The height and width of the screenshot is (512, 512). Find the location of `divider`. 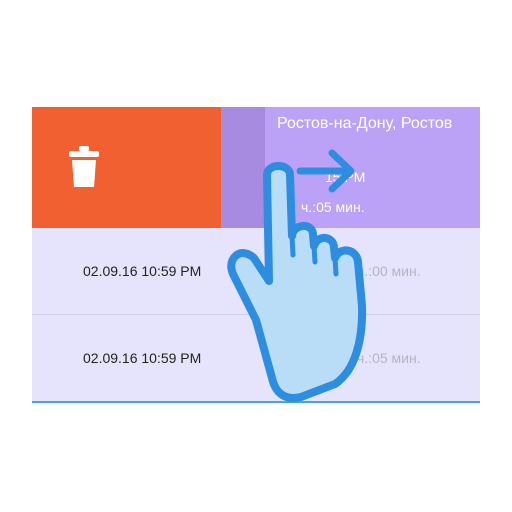

divider is located at coordinates (256, 402).